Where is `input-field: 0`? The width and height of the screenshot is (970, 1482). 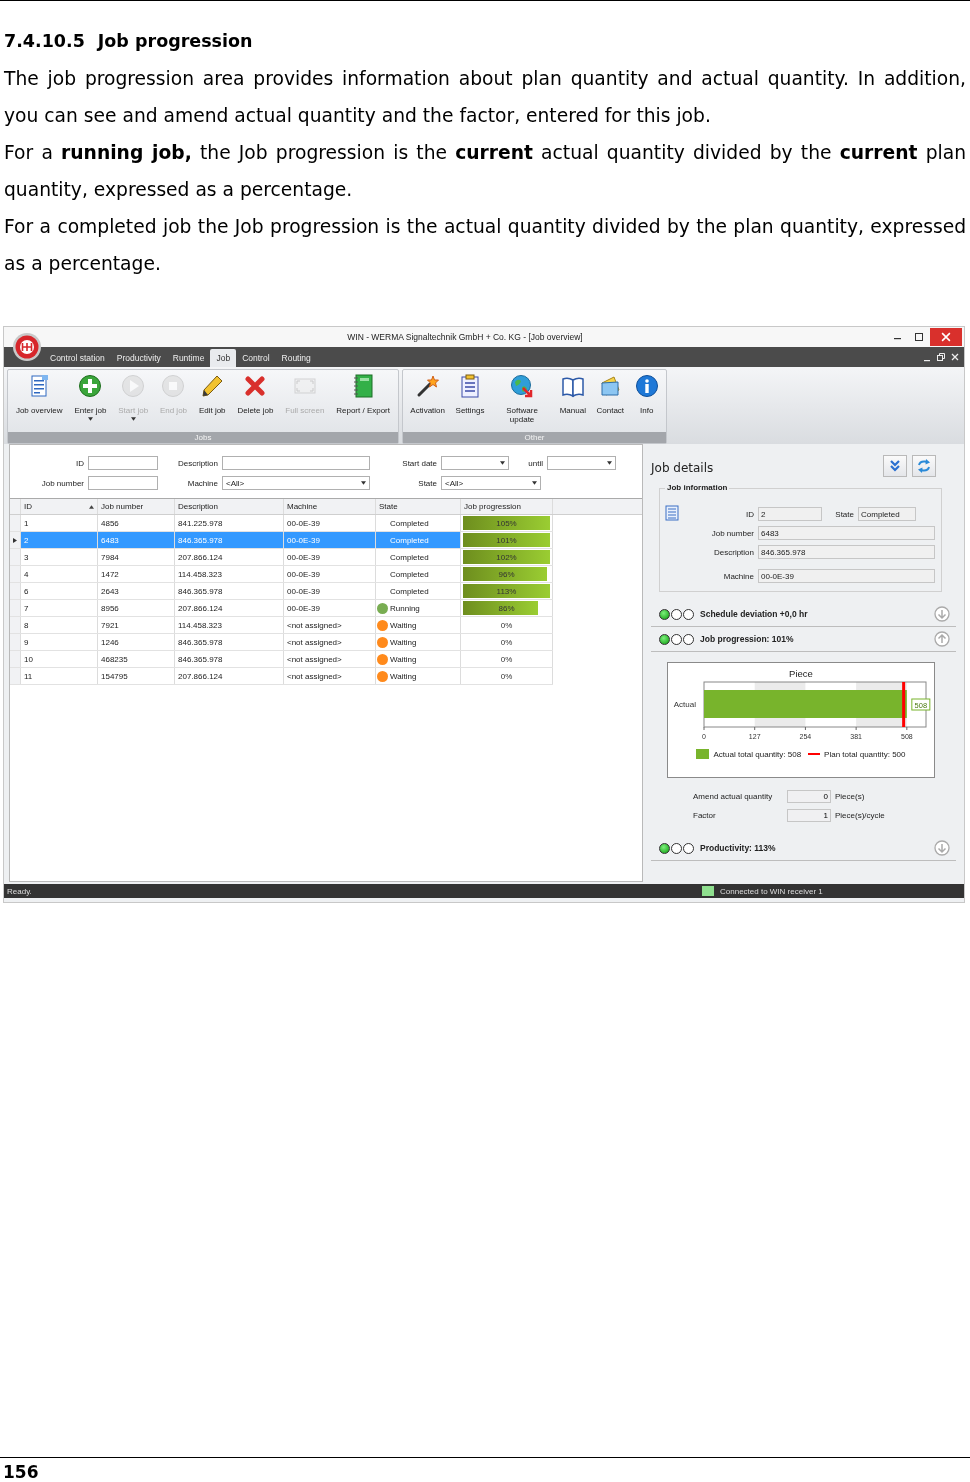
input-field: 0 is located at coordinates (809, 796).